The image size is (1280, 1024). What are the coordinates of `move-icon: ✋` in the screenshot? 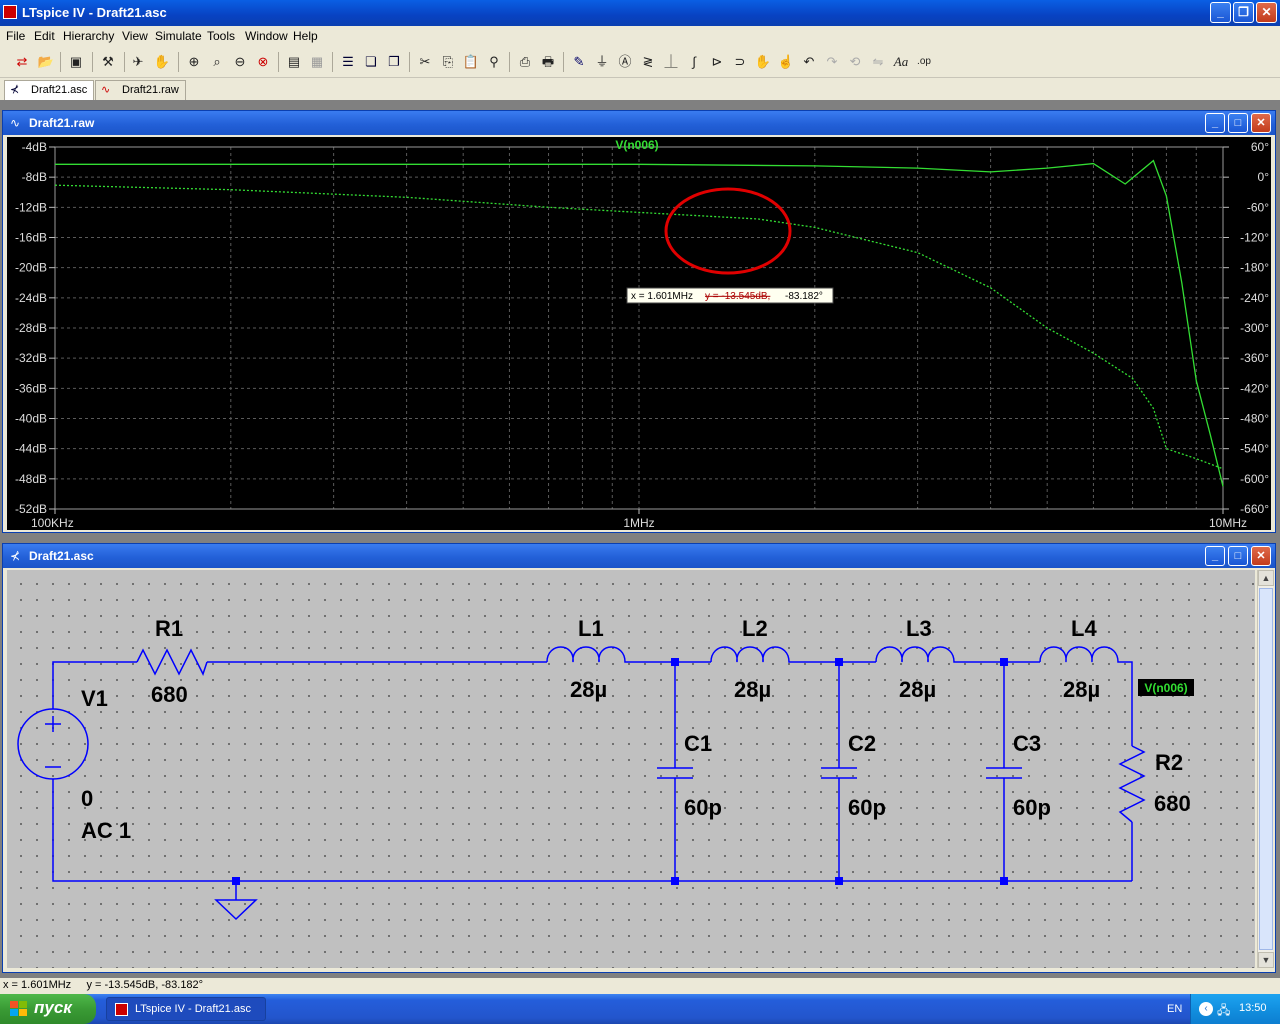 It's located at (763, 62).